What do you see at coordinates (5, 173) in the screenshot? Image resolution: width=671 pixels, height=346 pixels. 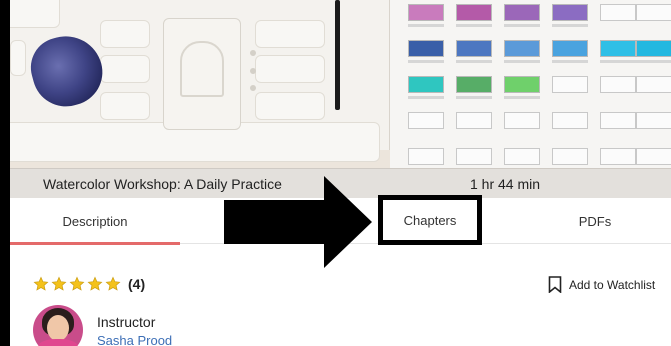 I see `screen-edge` at bounding box center [5, 173].